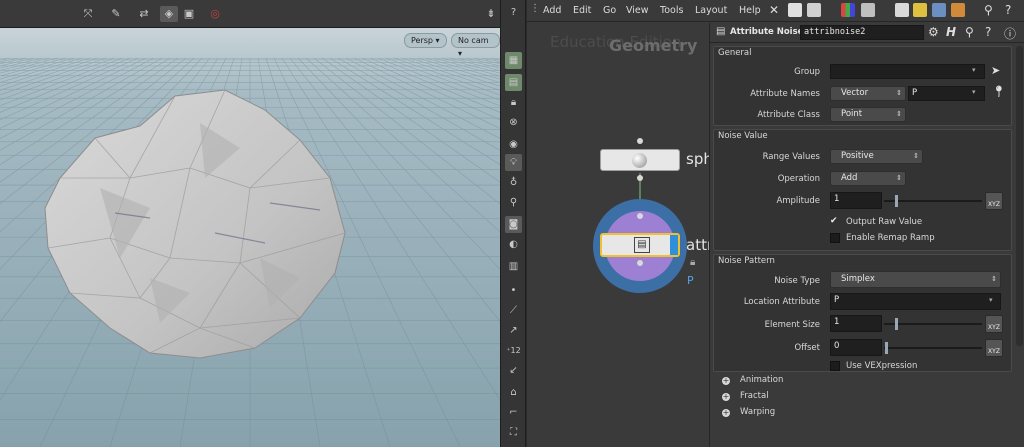 The height and width of the screenshot is (447, 1024). I want to click on offset-slider-handle, so click(886, 348).